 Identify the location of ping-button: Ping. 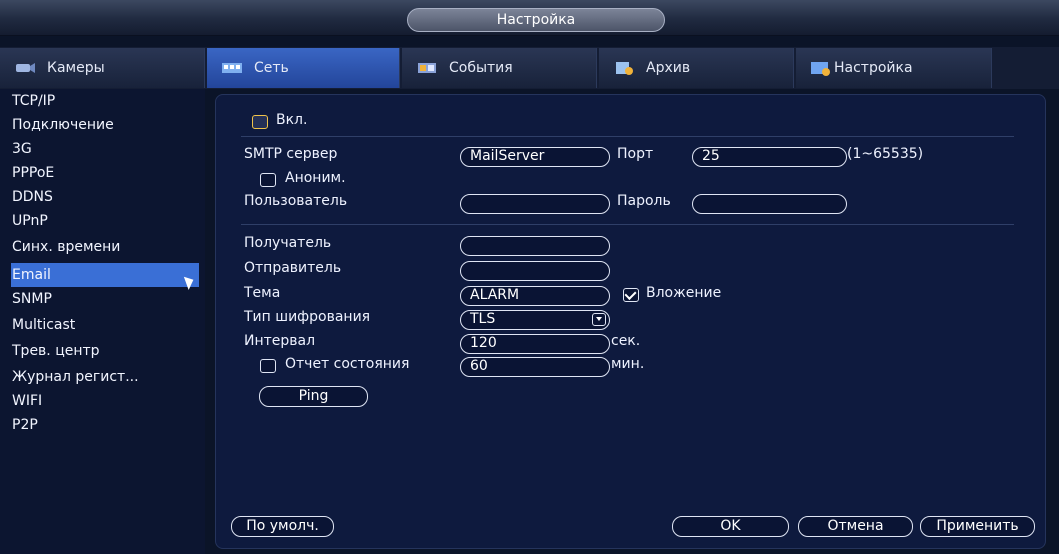
(313, 396).